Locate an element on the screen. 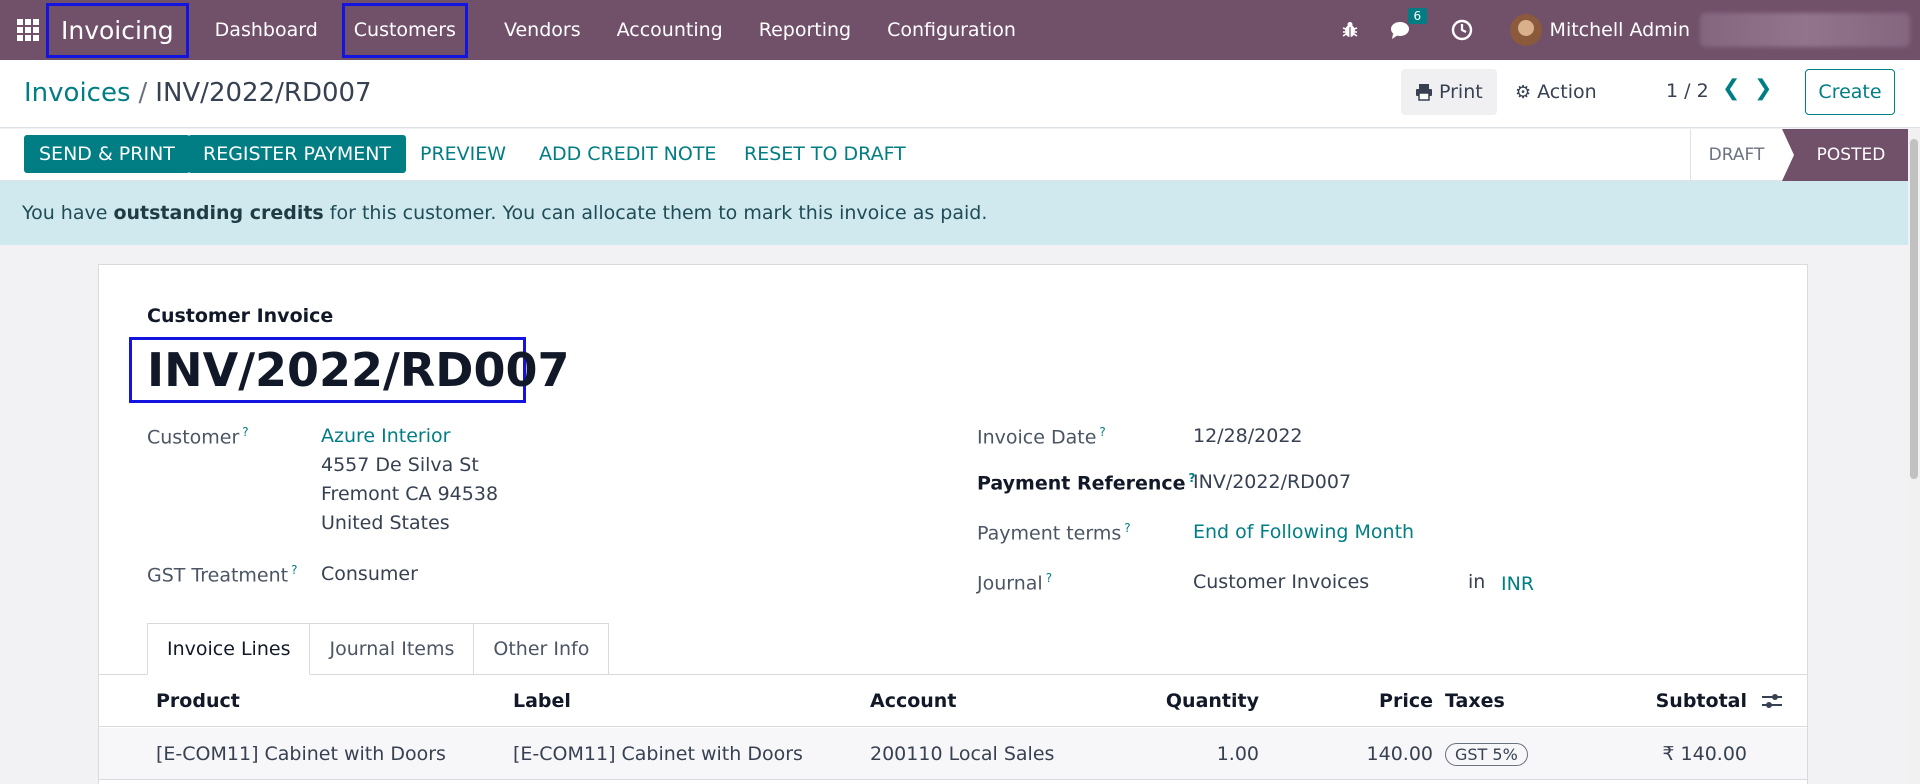  pager-next-icon: ❯ is located at coordinates (1763, 88).